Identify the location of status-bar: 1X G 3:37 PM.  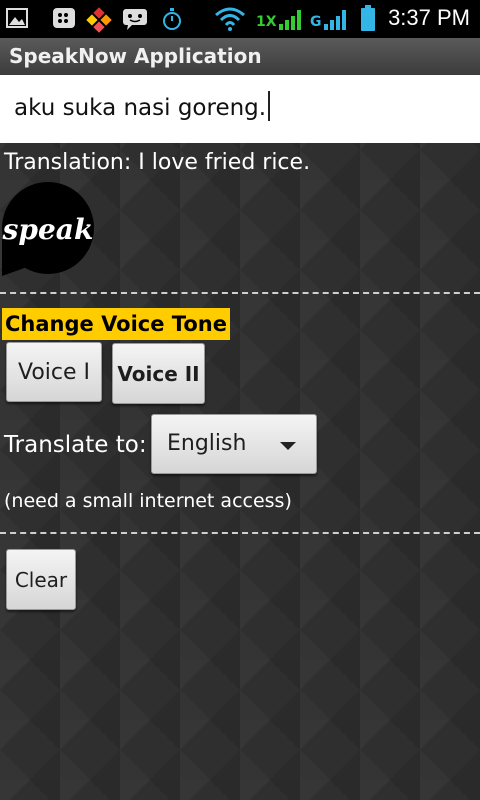
(240, 19).